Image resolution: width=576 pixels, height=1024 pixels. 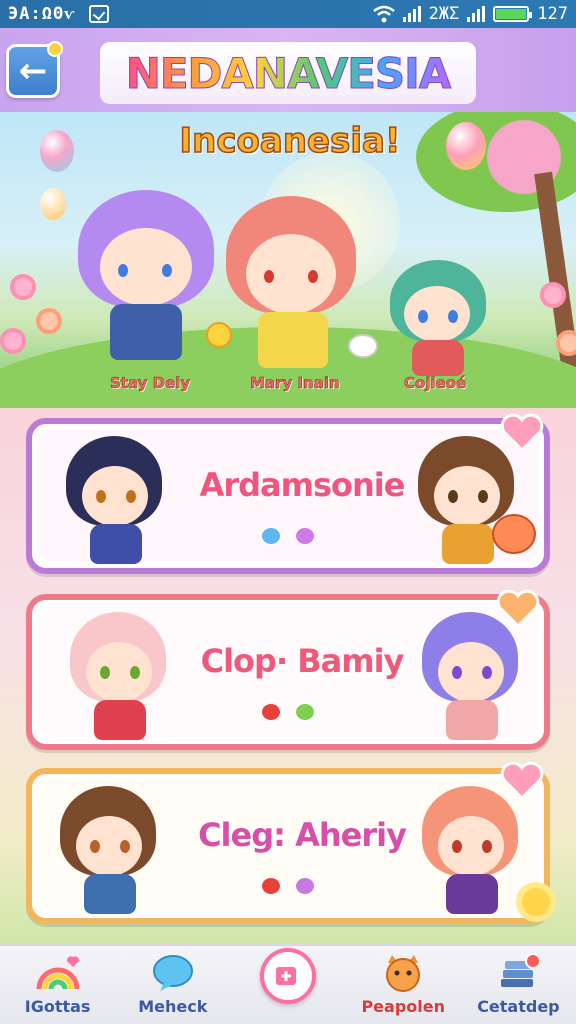 What do you see at coordinates (513, 14) in the screenshot?
I see `battery-icon` at bounding box center [513, 14].